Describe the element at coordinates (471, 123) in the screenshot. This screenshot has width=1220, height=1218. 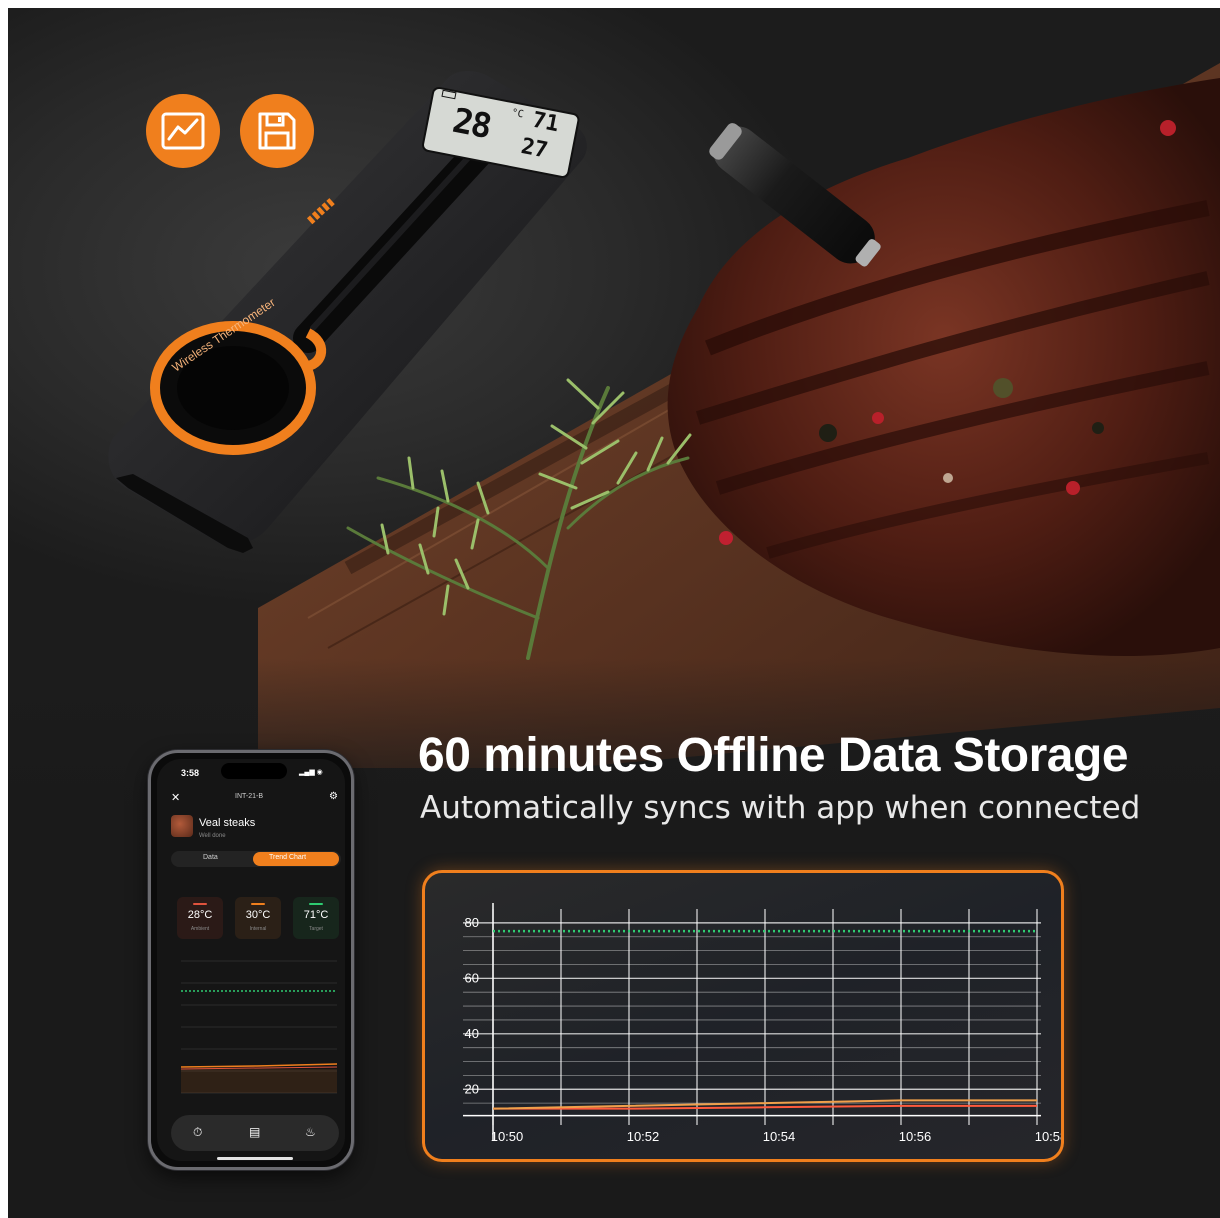
I see `lcd-left-value: 28` at that location.